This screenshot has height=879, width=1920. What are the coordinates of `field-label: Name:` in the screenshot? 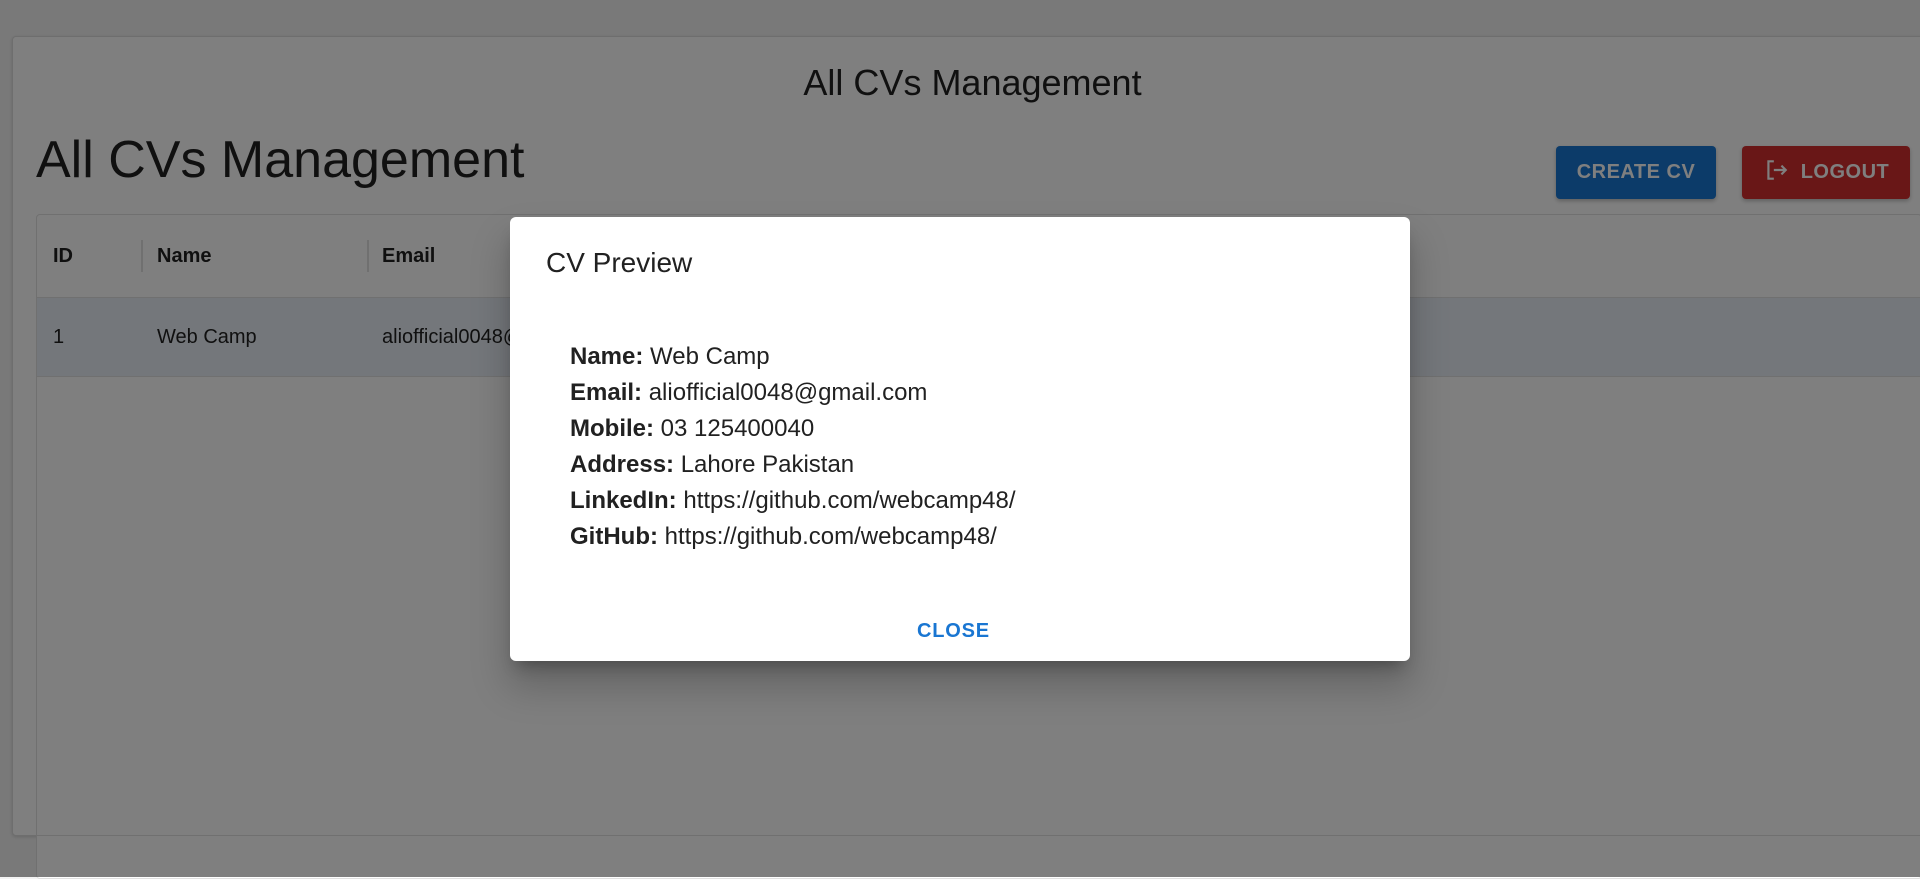 It's located at (607, 356).